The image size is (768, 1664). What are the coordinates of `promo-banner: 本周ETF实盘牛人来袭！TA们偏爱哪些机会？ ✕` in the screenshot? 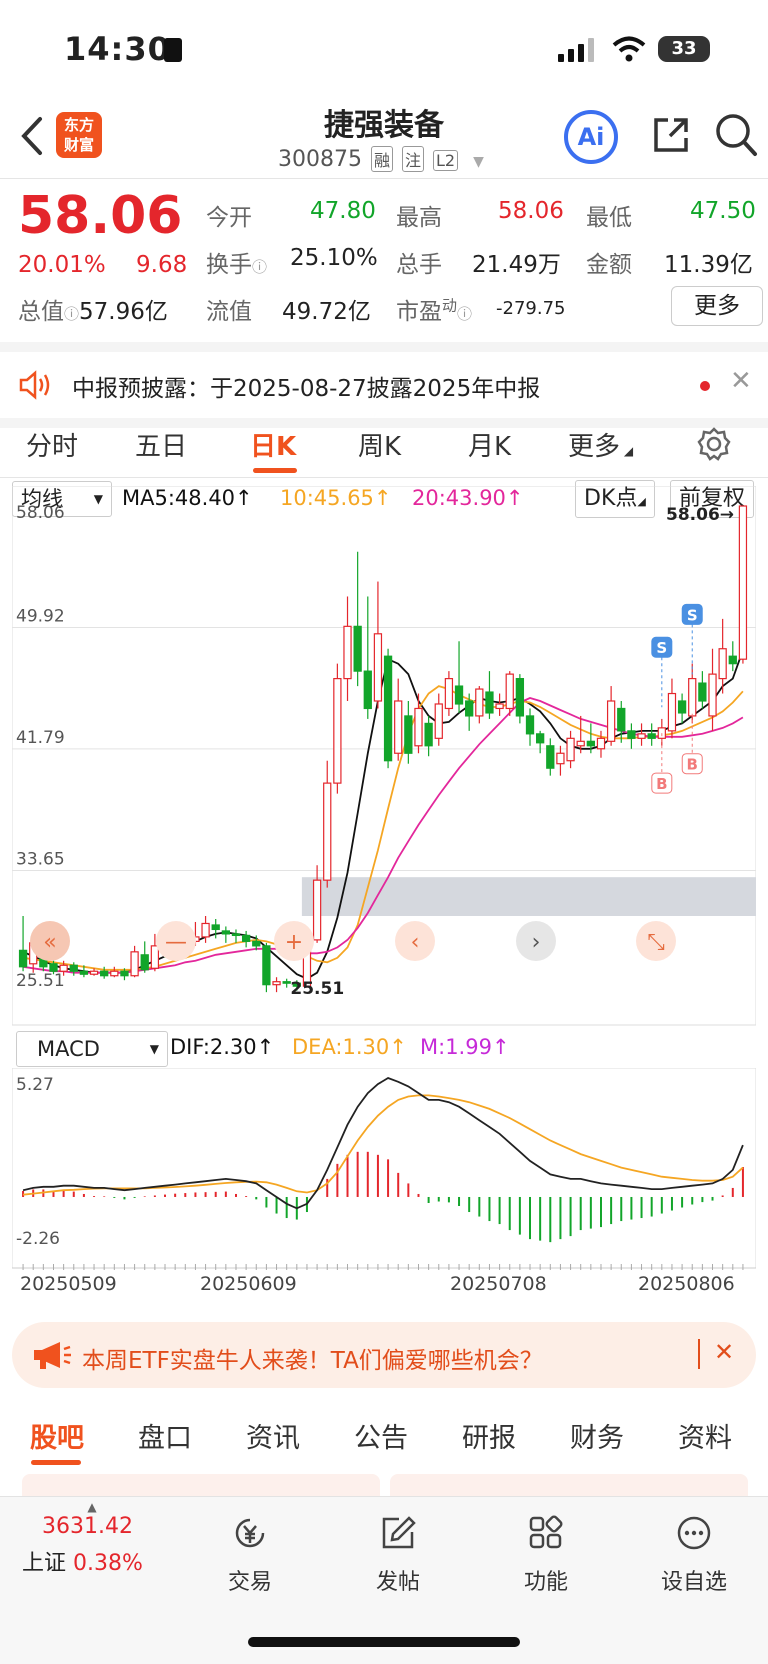 It's located at (384, 1355).